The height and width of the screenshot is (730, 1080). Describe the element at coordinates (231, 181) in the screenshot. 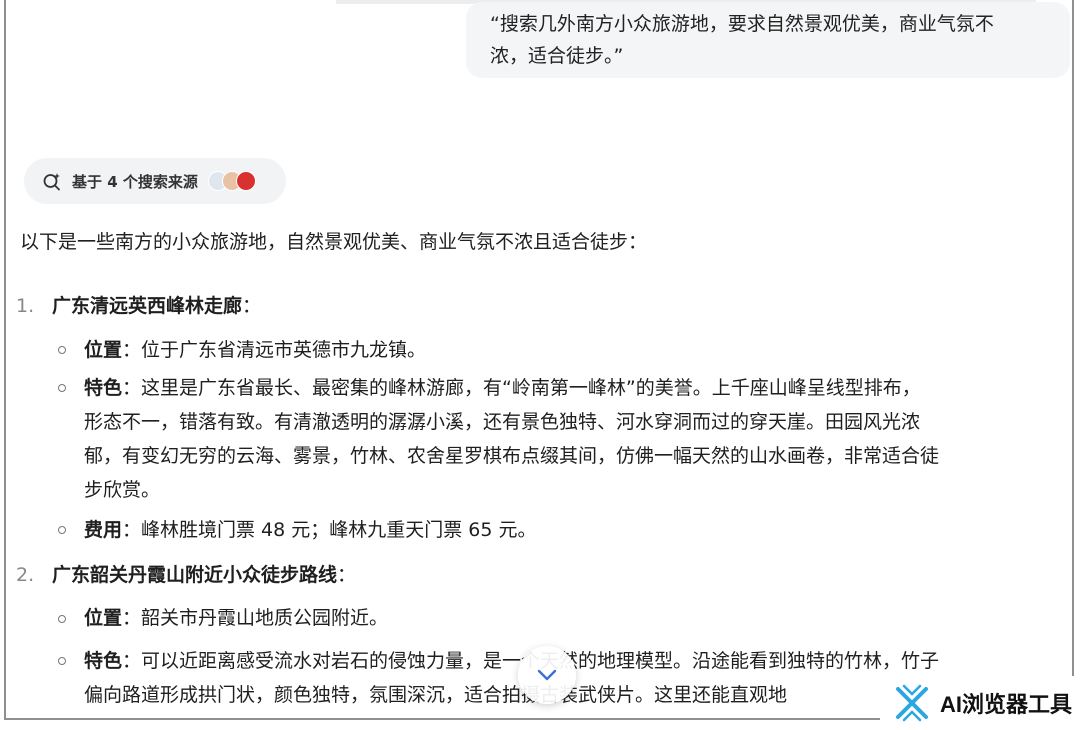

I see `source-favicons` at that location.